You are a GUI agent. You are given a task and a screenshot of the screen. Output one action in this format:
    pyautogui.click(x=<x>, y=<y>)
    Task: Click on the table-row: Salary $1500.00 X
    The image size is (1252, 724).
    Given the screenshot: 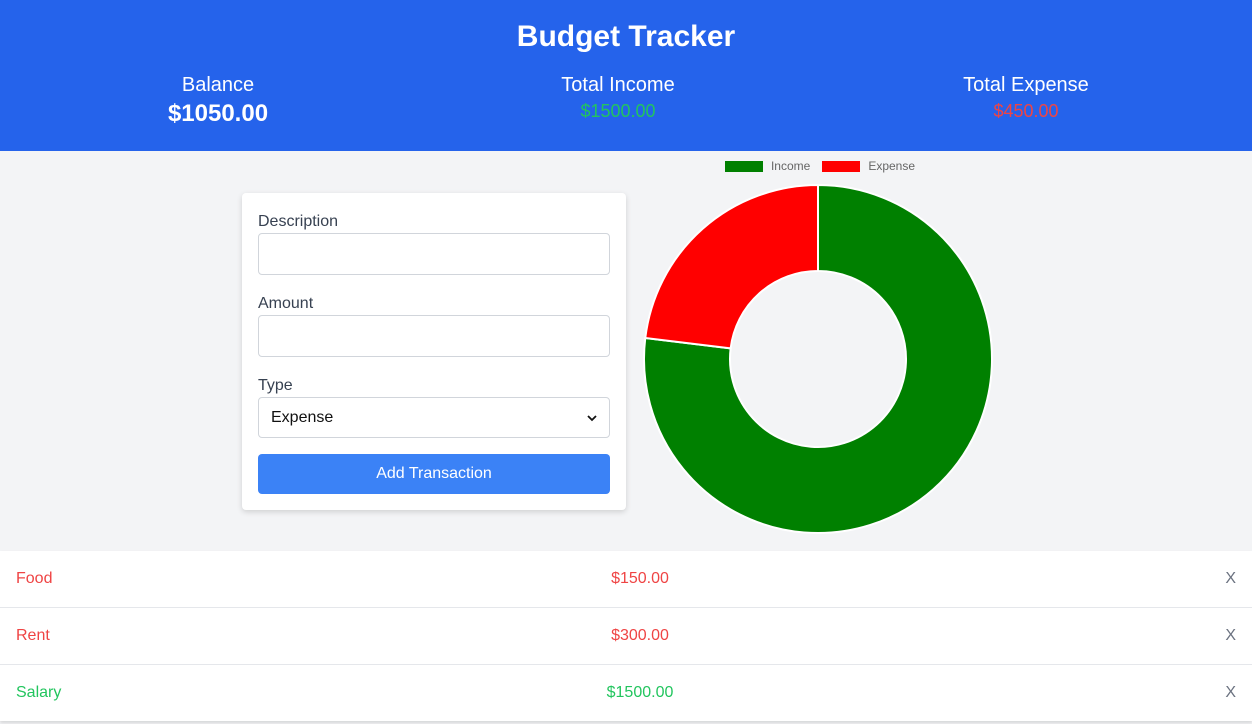 What is the action you would take?
    pyautogui.click(x=626, y=693)
    